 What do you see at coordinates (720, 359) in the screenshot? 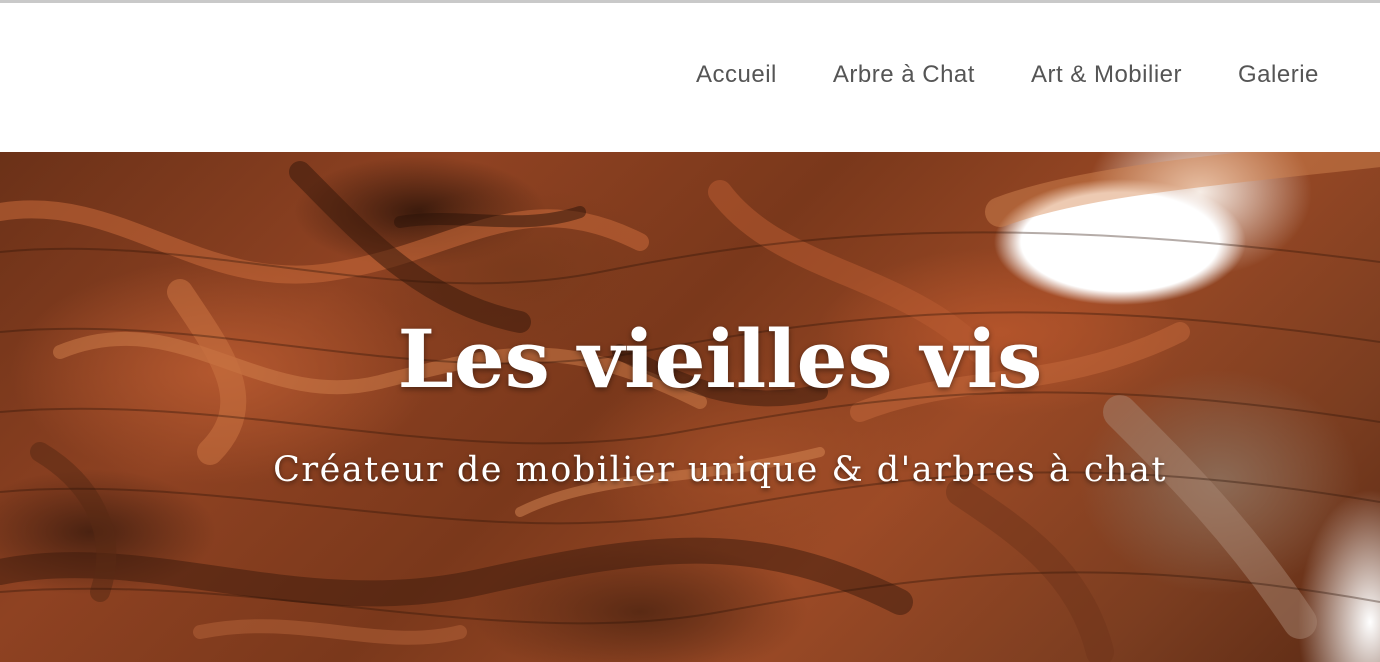
I see `hero-title: Les vieilles vis` at bounding box center [720, 359].